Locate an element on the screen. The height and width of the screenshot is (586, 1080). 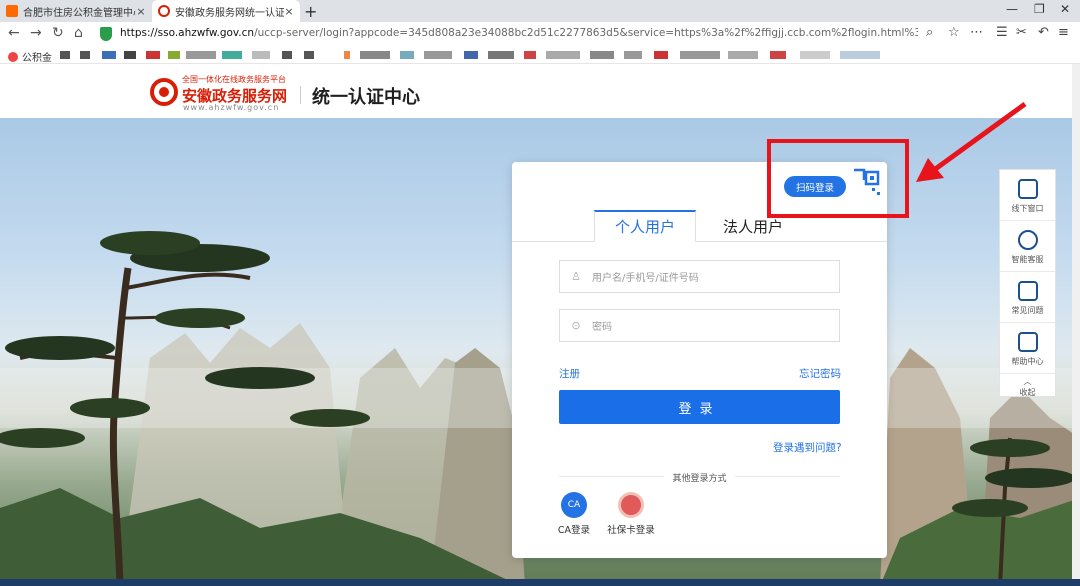
sidebar-item-help-center: 帮助中心 is located at coordinates (1027, 348).